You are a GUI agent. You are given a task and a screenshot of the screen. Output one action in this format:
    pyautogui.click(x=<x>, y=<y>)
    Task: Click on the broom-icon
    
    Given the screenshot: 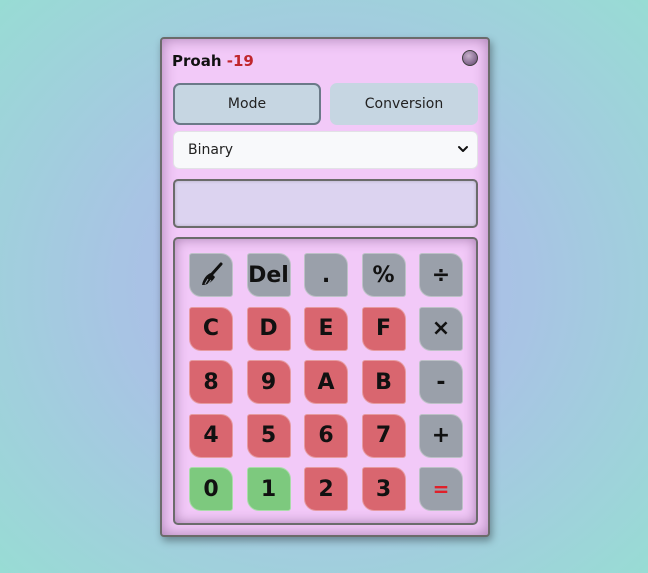 What is the action you would take?
    pyautogui.click(x=212, y=273)
    